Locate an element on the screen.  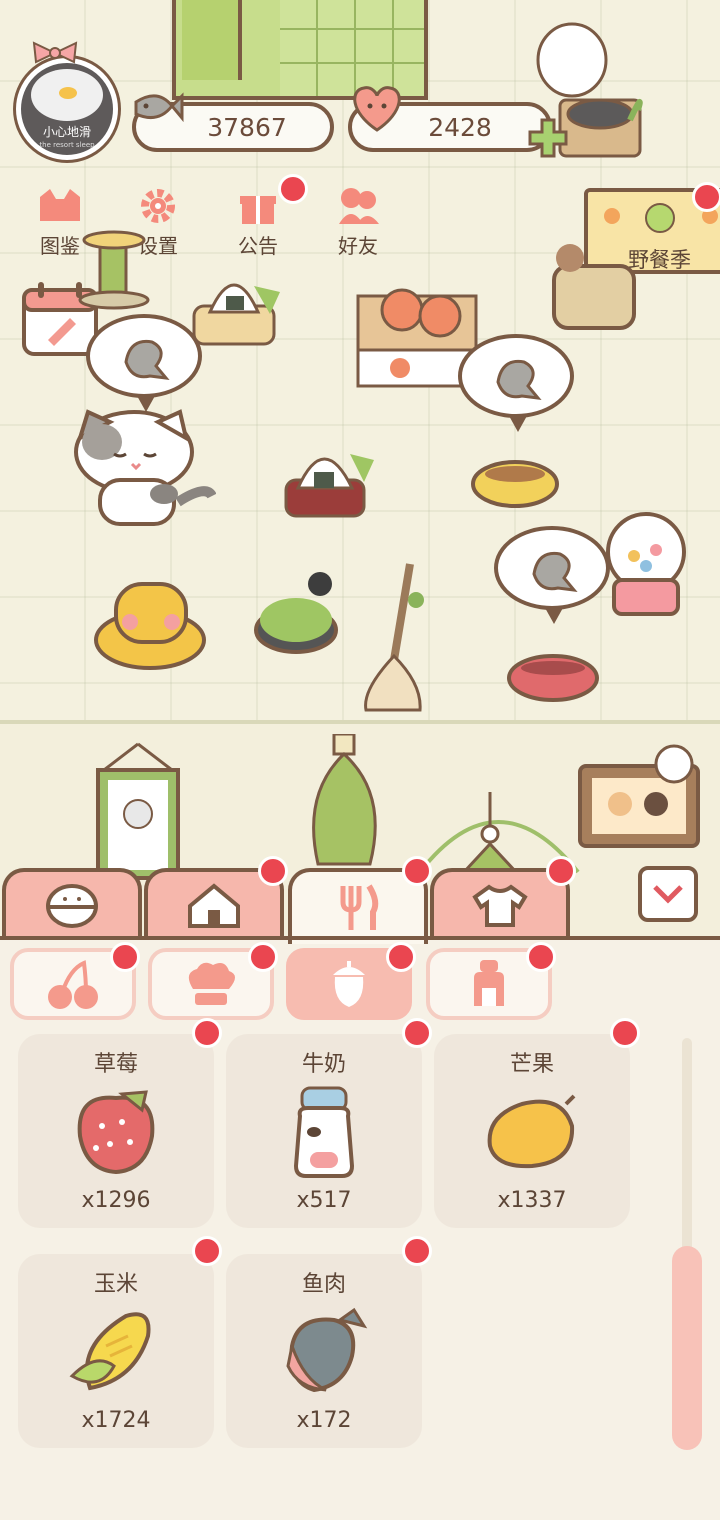
chef-hat-icon is located at coordinates (211, 983).